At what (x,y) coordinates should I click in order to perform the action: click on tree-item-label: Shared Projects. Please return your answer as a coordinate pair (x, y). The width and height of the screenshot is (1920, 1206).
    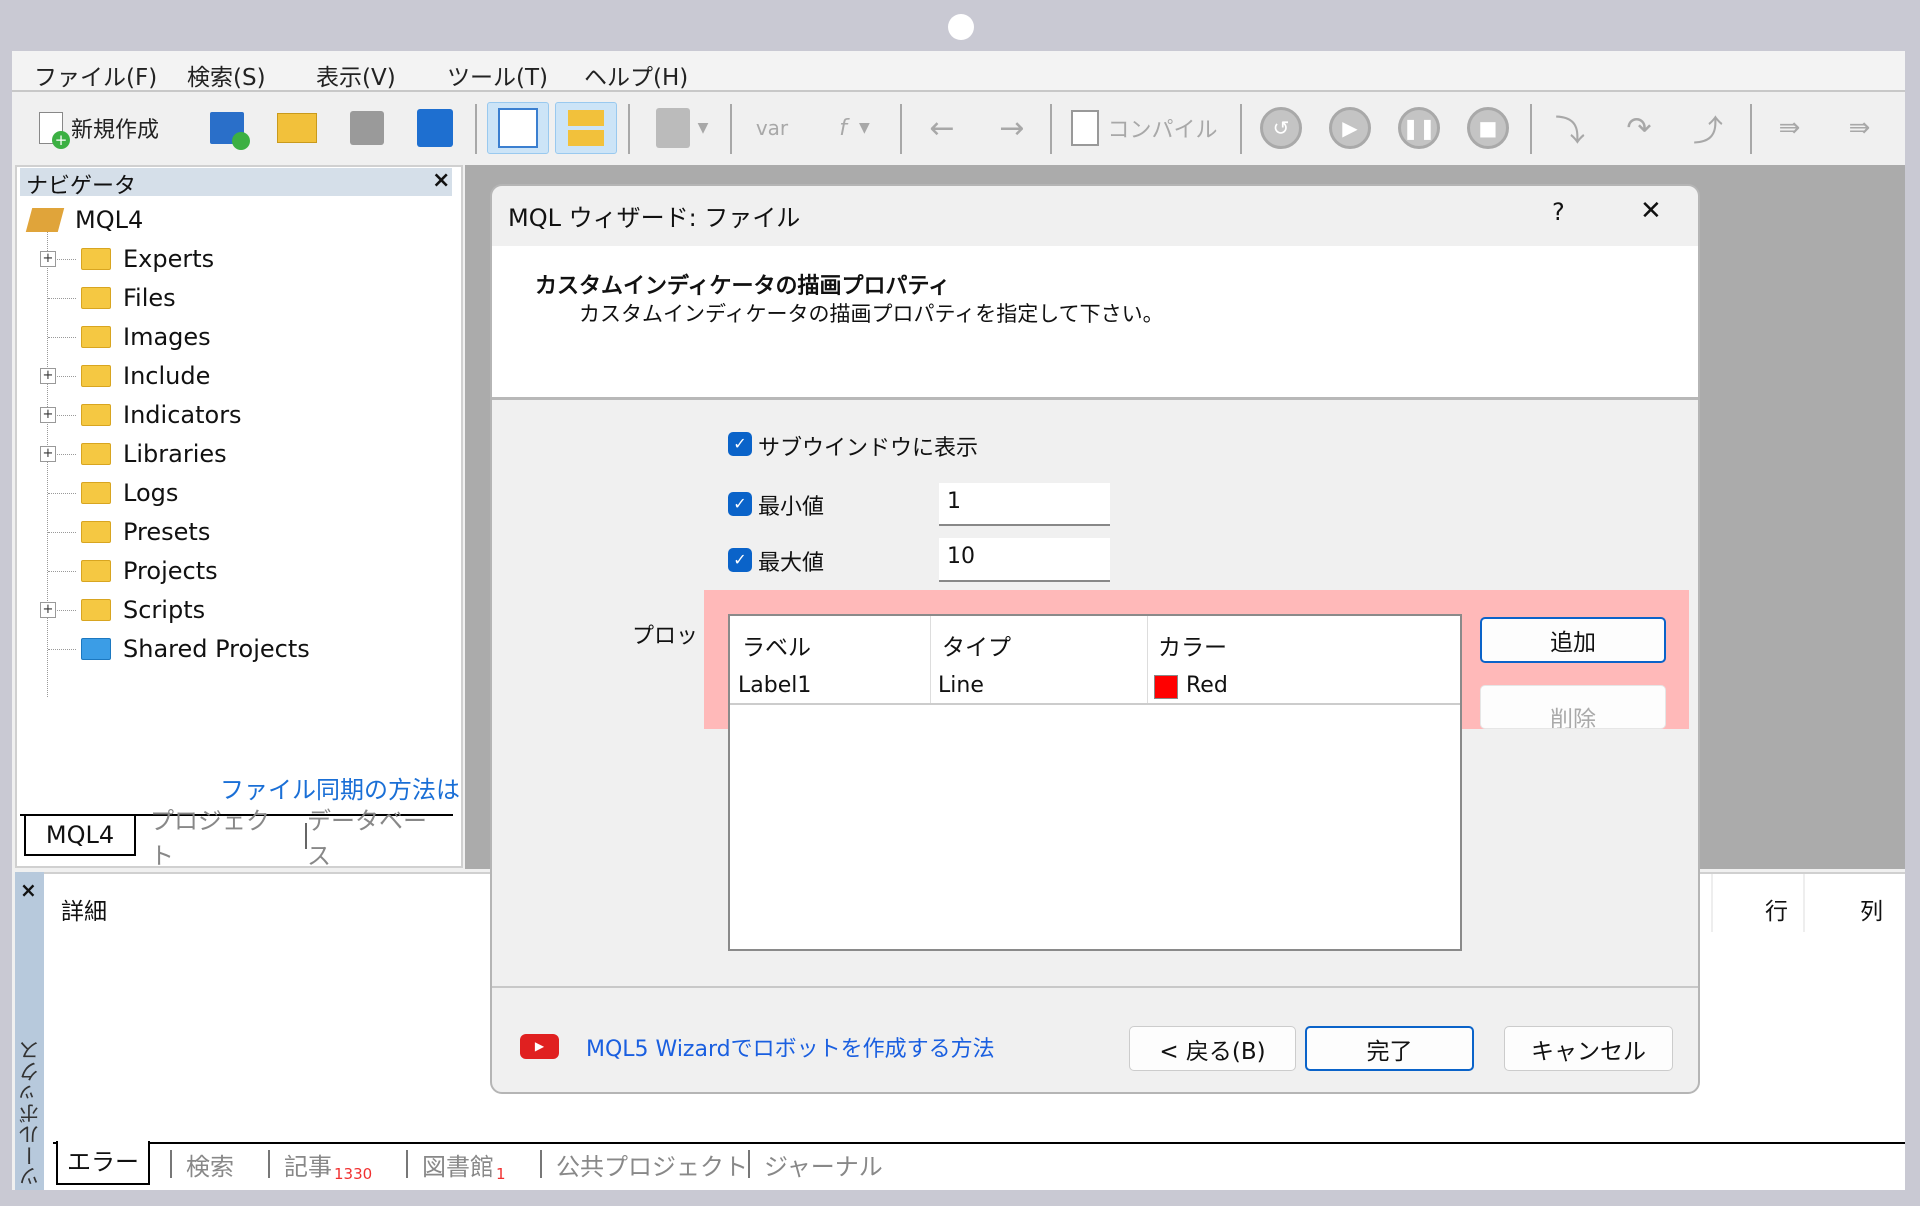
    Looking at the image, I should click on (216, 649).